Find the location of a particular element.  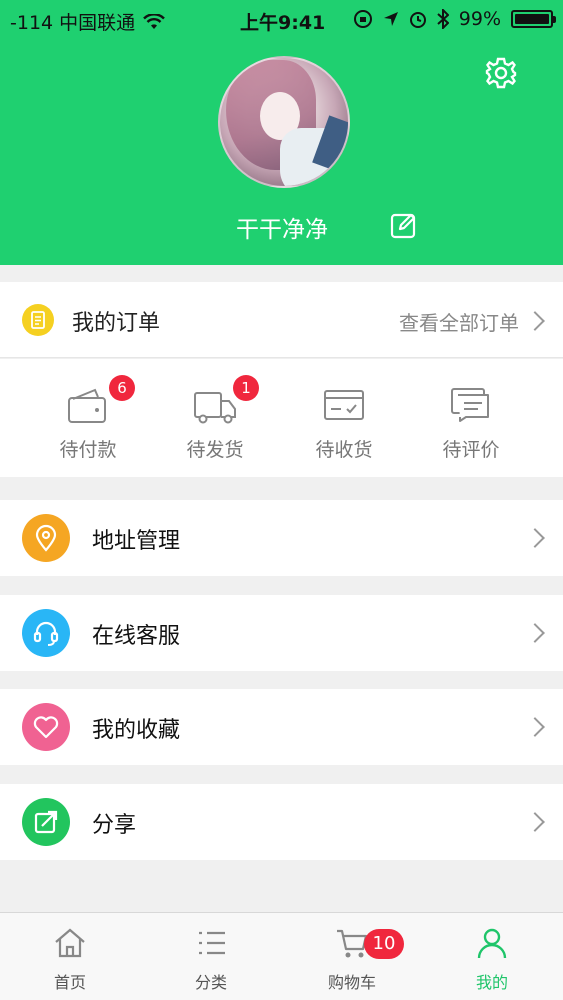

order-list-icon is located at coordinates (38, 320).